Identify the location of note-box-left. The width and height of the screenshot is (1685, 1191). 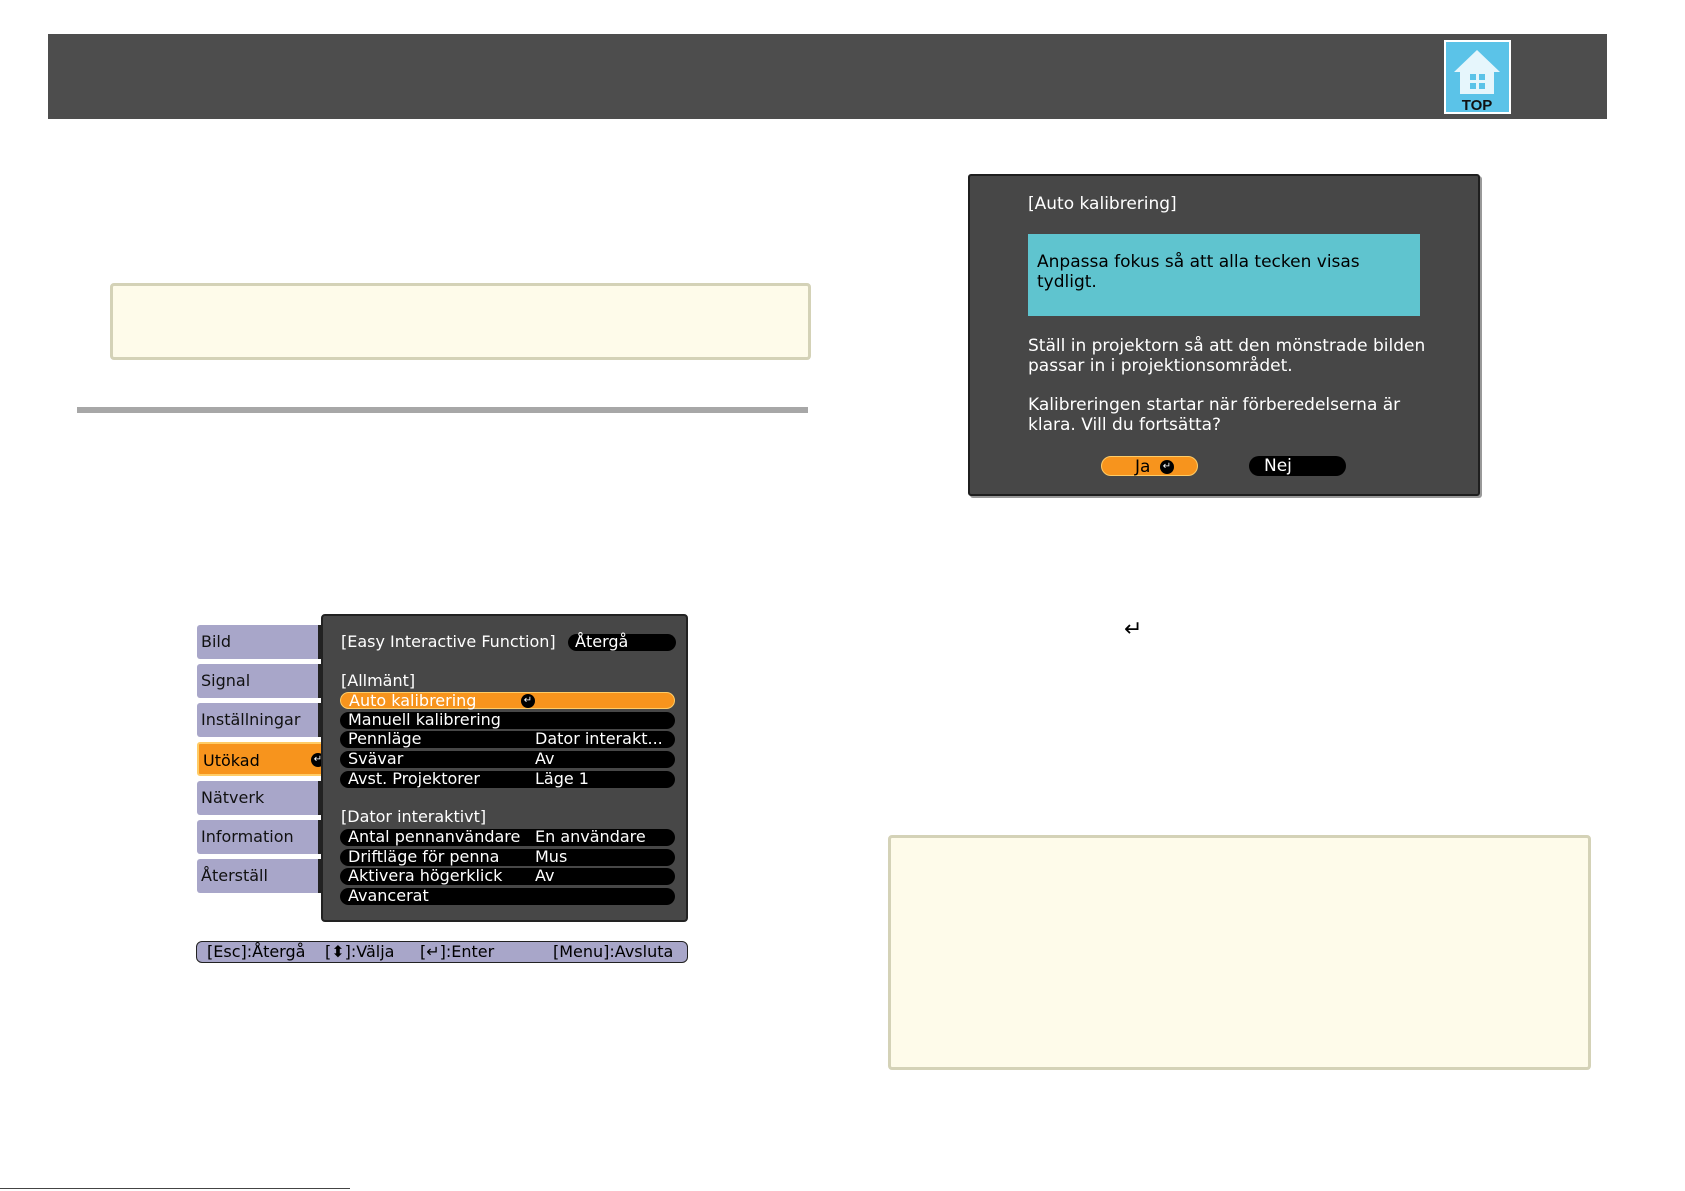
(460, 321).